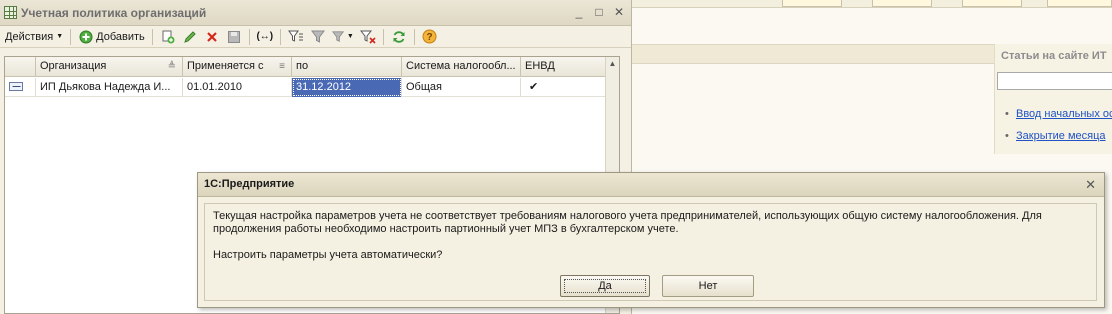 This screenshot has width=1112, height=314. I want to click on dialog-question: Настроить параметры учета автоматически?, so click(328, 255).